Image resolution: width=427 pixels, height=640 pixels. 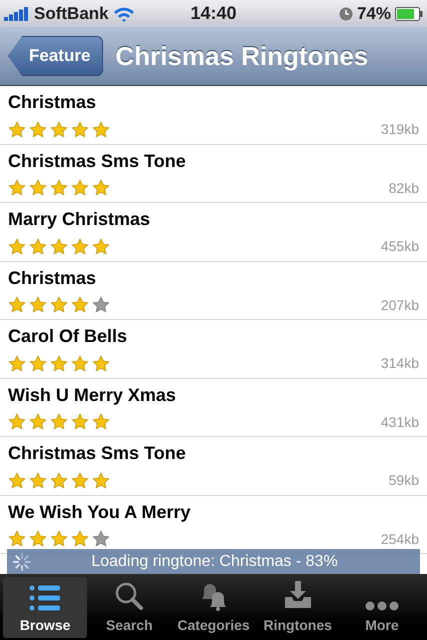 I want to click on wifi-icon, so click(x=123, y=14).